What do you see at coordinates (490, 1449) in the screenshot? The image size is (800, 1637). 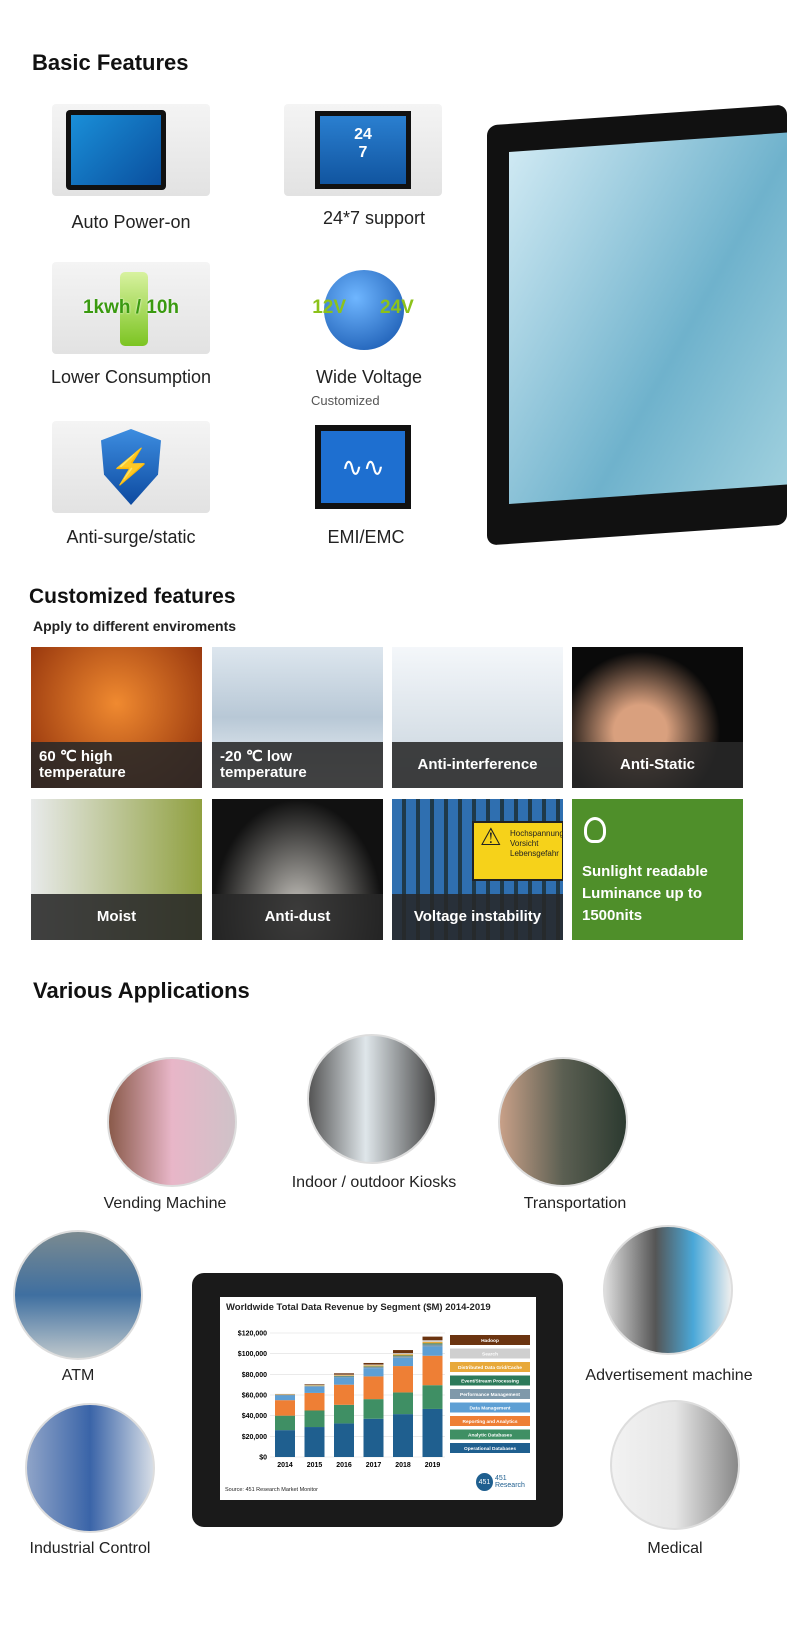 I see `legend-label: Operational Databases` at bounding box center [490, 1449].